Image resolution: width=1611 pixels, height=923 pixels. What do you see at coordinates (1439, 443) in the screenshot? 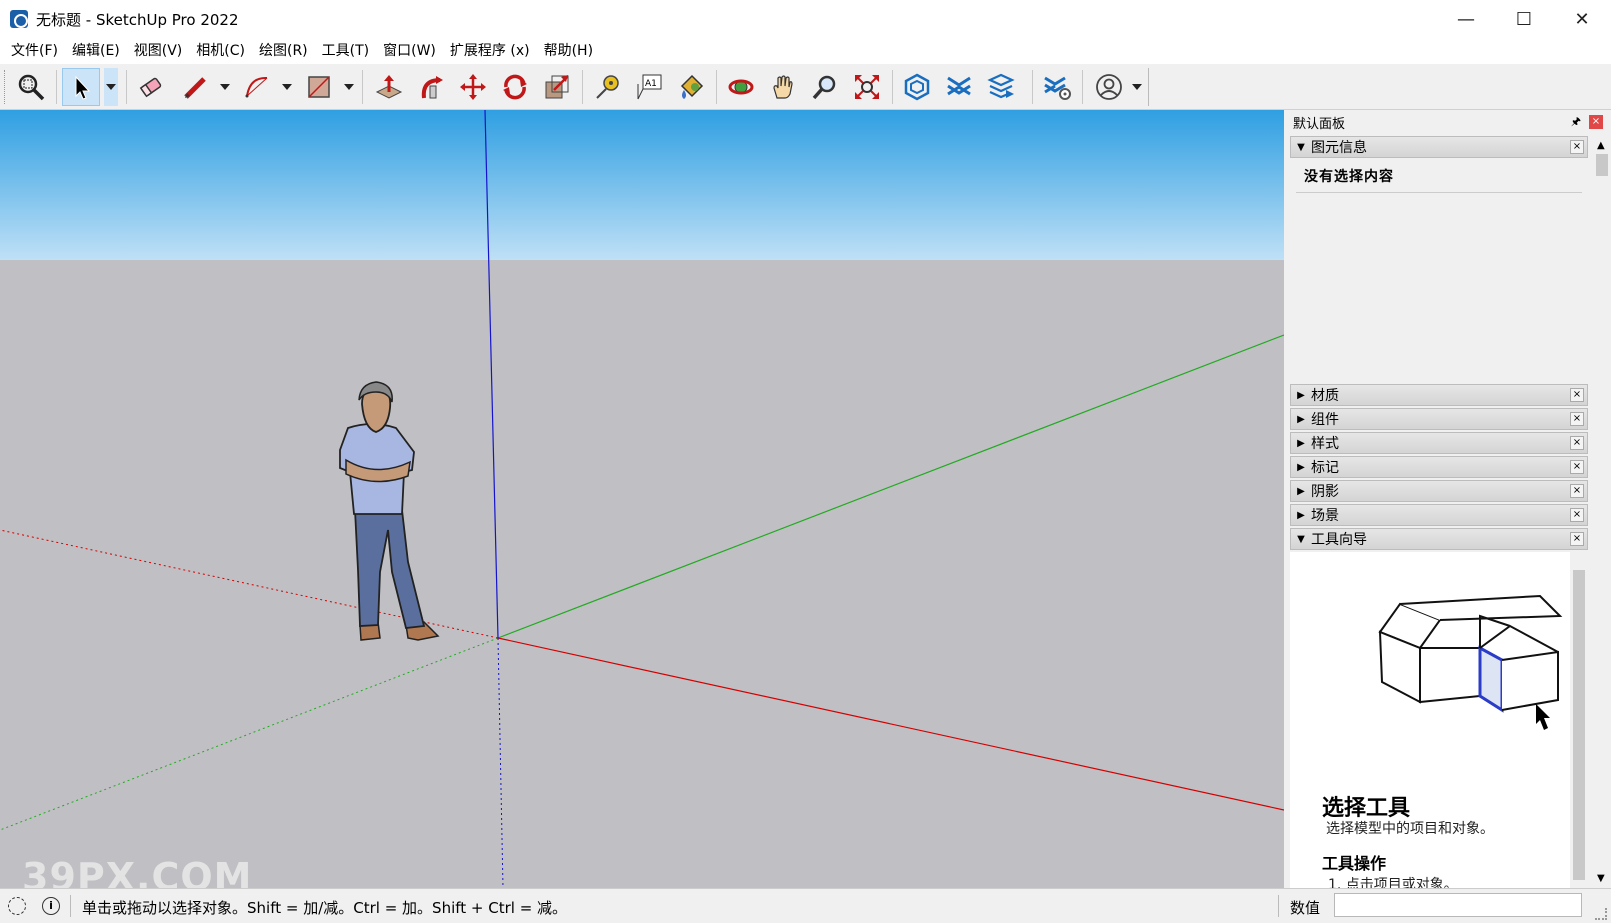
I see `panel-styles: ▶ 样式 ×` at bounding box center [1439, 443].